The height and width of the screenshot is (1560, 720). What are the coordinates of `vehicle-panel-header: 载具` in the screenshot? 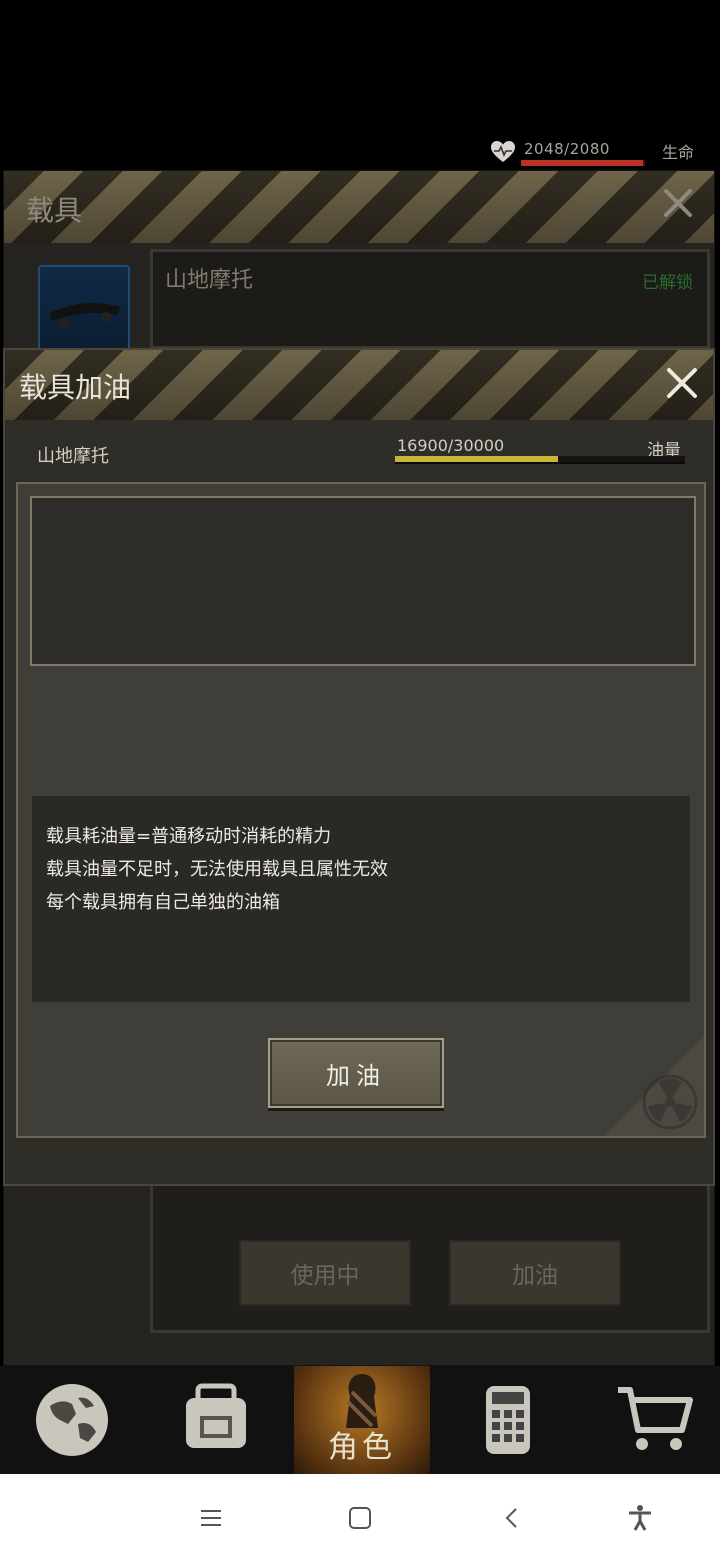 It's located at (359, 207).